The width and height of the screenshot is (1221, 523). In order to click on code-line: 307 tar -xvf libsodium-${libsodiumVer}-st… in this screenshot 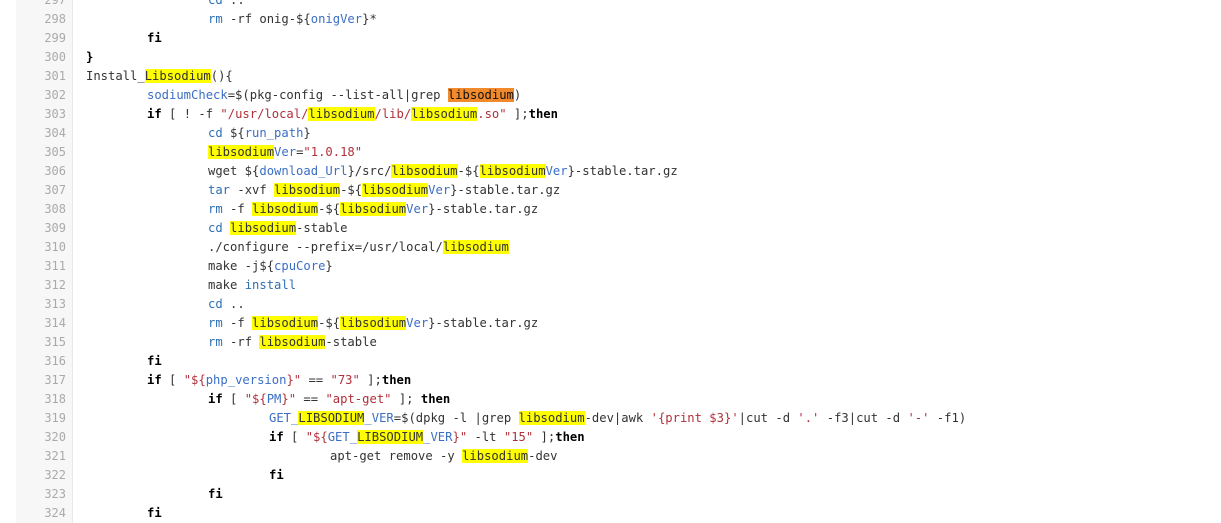, I will do `click(610, 190)`.